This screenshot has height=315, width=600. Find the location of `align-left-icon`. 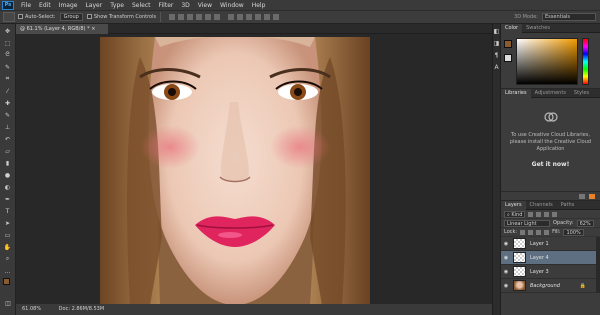

align-left-icon is located at coordinates (199, 17).